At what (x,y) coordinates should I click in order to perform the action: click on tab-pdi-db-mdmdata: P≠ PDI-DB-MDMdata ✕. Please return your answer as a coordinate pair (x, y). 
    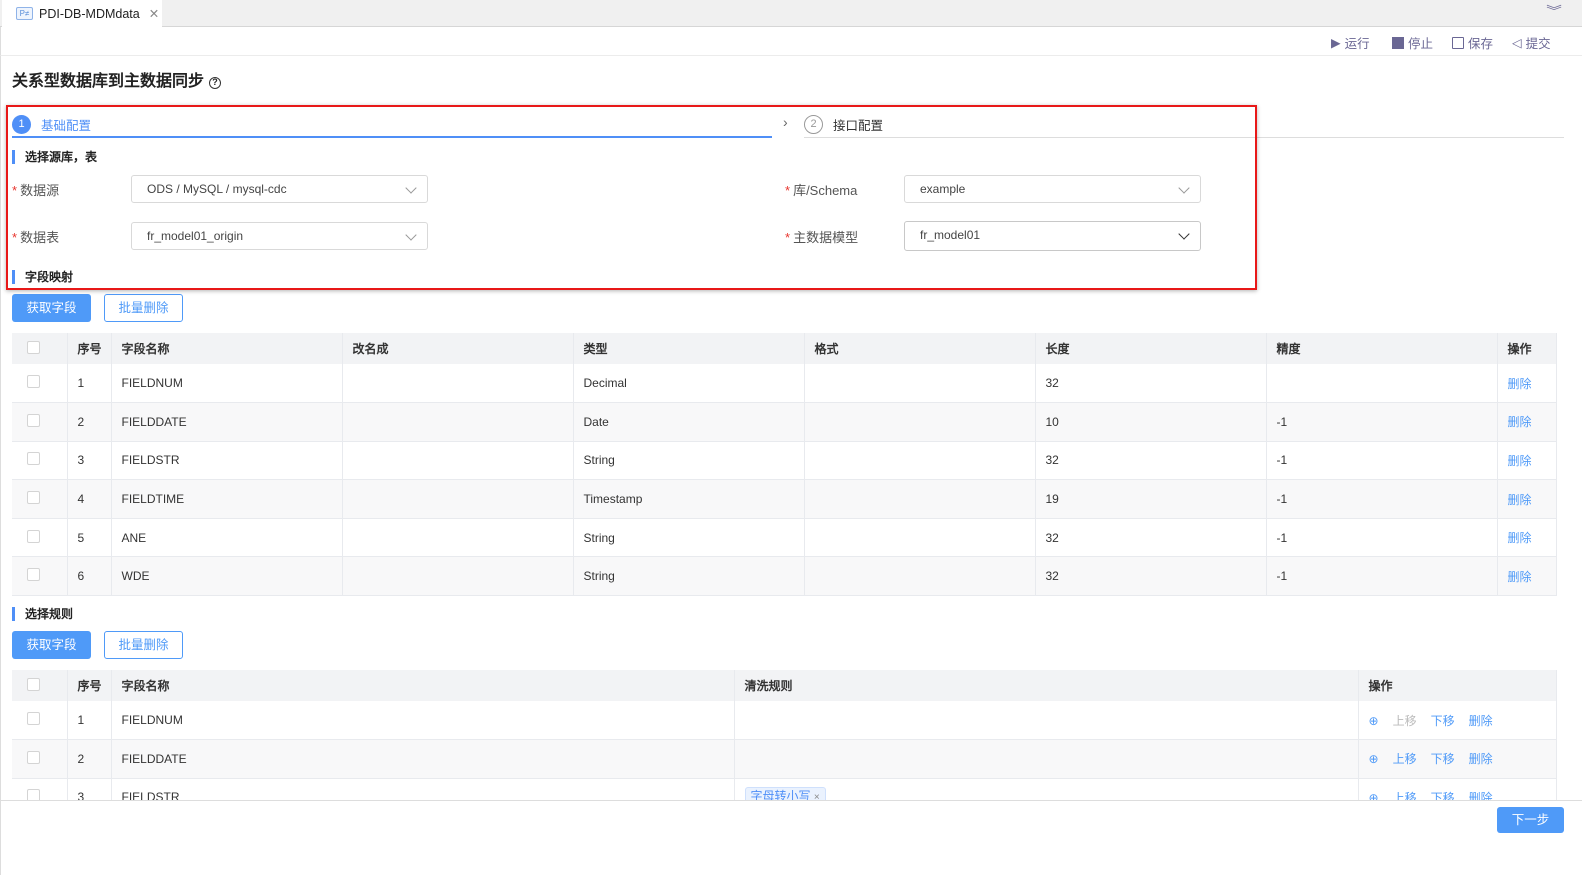
    Looking at the image, I should click on (82, 13).